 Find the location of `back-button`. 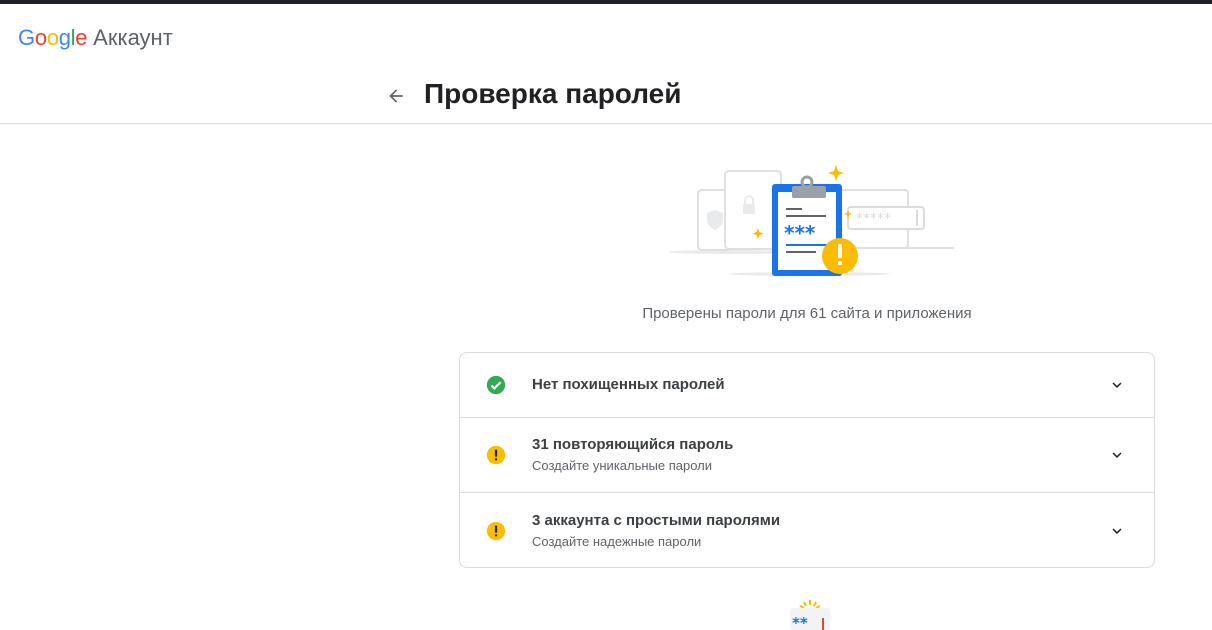

back-button is located at coordinates (396, 96).